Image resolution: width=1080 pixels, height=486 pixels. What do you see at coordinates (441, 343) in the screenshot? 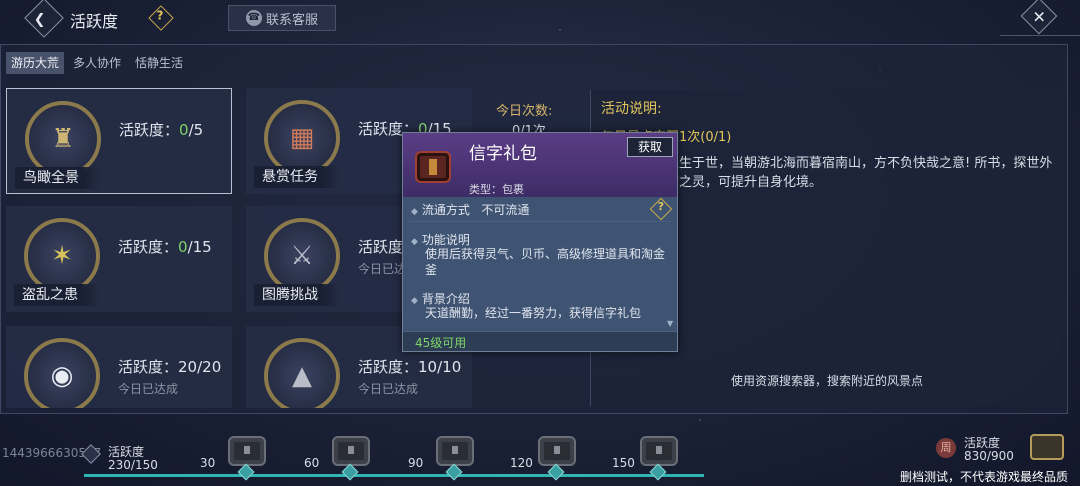
I see `item-level: 45级可用` at bounding box center [441, 343].